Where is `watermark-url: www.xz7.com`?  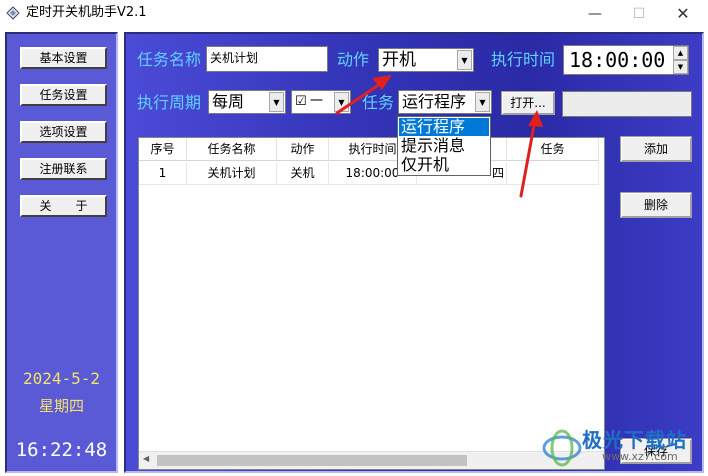
watermark-url: www.xz7.com is located at coordinates (640, 456).